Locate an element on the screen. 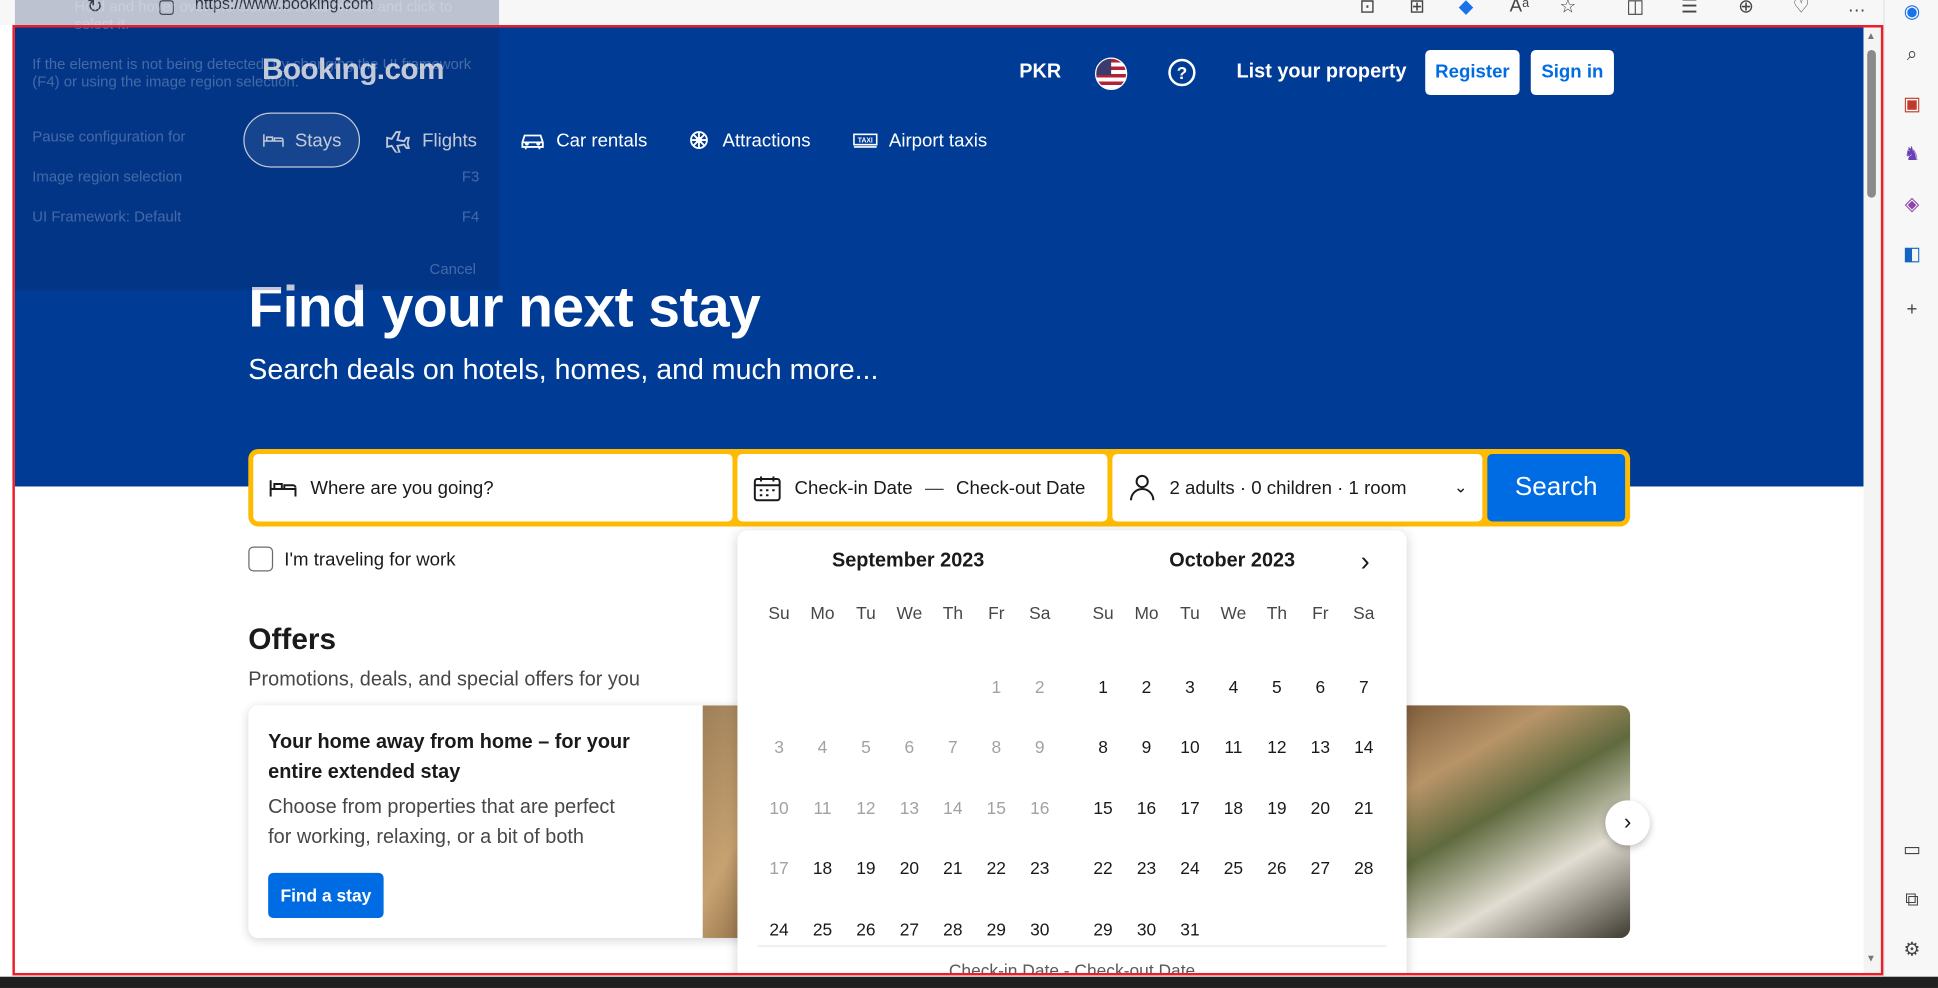 The image size is (1938, 988). add-sidebar-icon: + is located at coordinates (1911, 310).